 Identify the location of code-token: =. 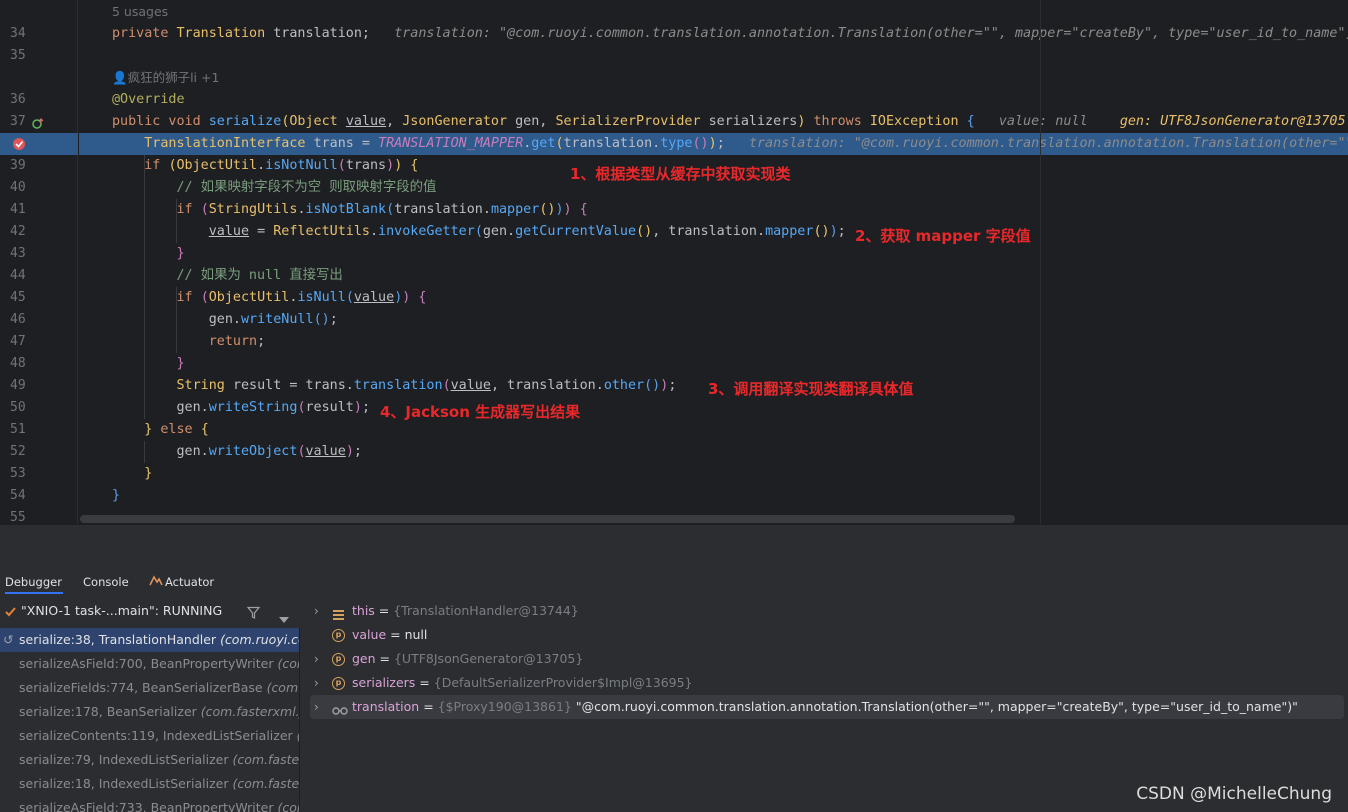
(261, 231).